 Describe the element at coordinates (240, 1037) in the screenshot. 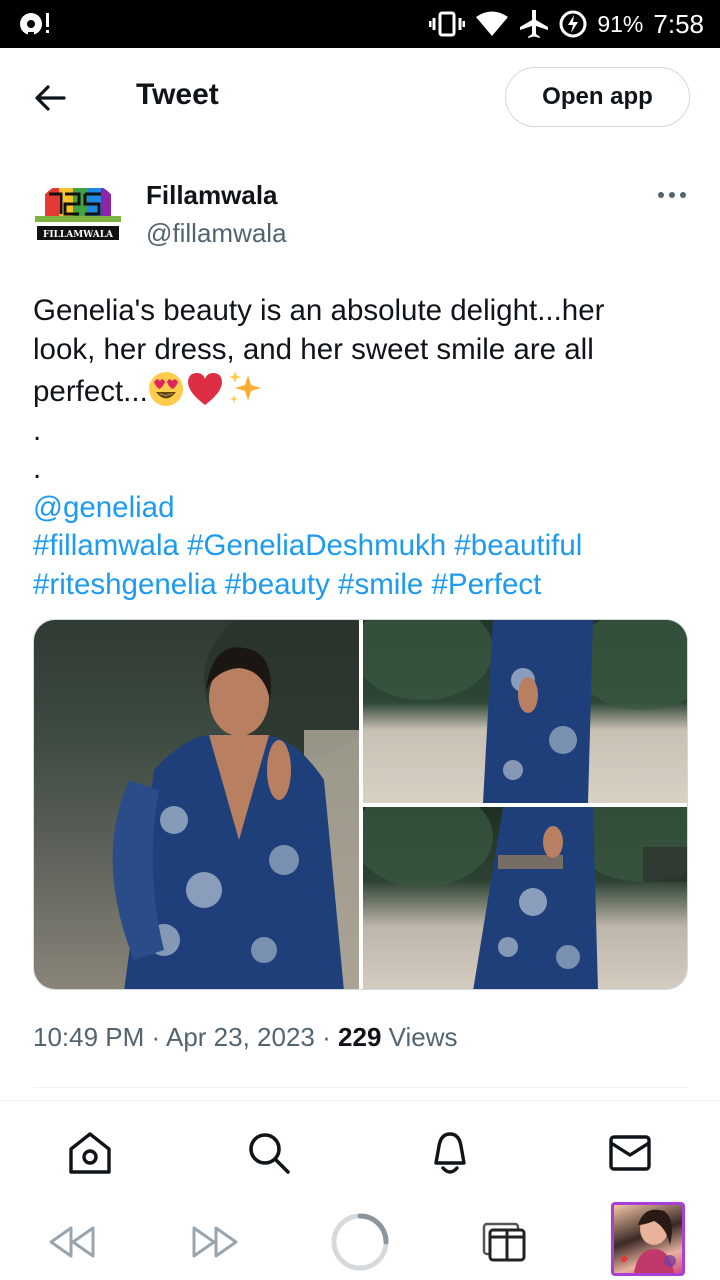

I see `tweet-date: Apr 23, 2023` at that location.